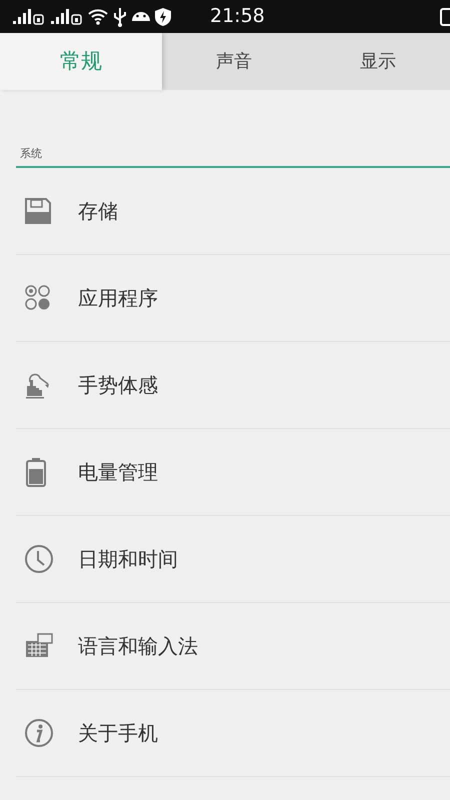 This screenshot has height=800, width=450. Describe the element at coordinates (237, 17) in the screenshot. I see `clock-time: 21:58` at that location.